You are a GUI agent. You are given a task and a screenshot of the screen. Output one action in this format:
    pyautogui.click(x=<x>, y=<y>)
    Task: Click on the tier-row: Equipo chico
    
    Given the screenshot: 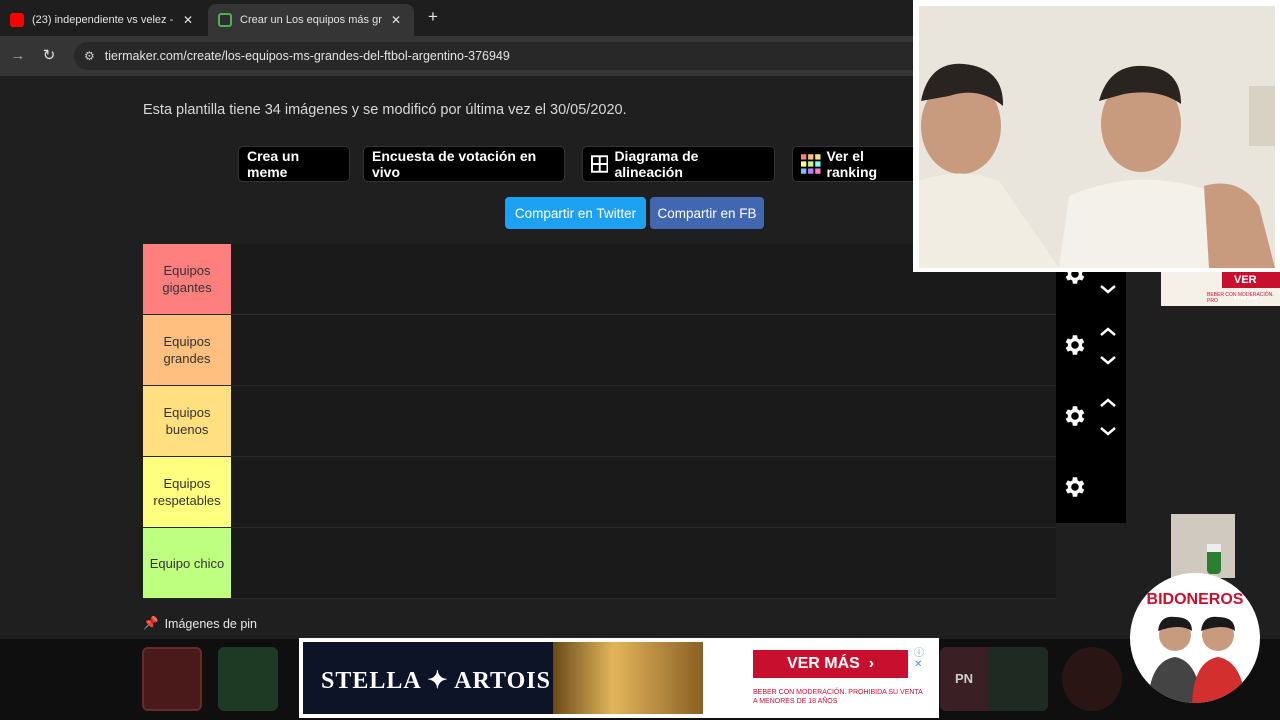 What is the action you would take?
    pyautogui.click(x=599, y=563)
    